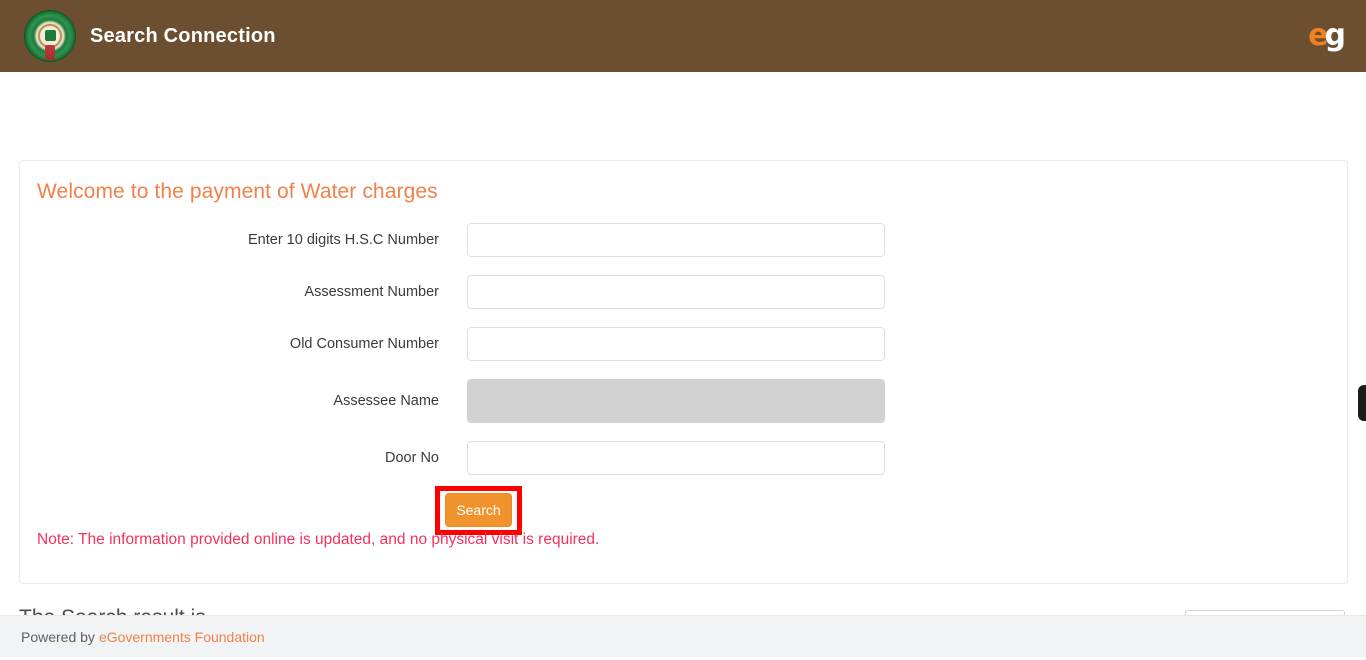 This screenshot has width=1366, height=660. Describe the element at coordinates (58, 636) in the screenshot. I see `footer-powered-by: Powered by` at that location.